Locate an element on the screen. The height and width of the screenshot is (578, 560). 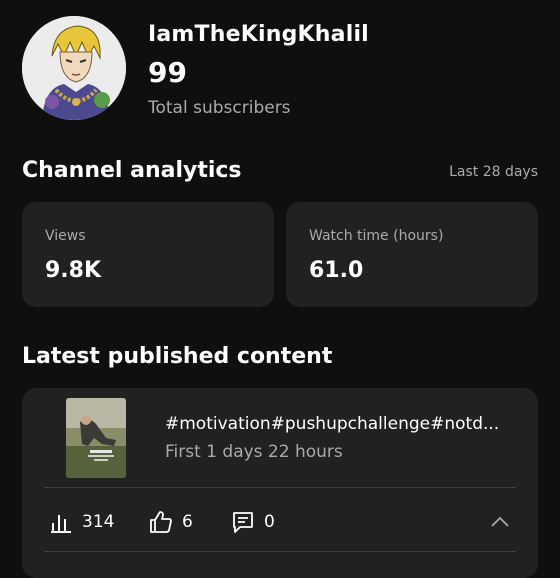
video-comments-count: 0 is located at coordinates (269, 522).